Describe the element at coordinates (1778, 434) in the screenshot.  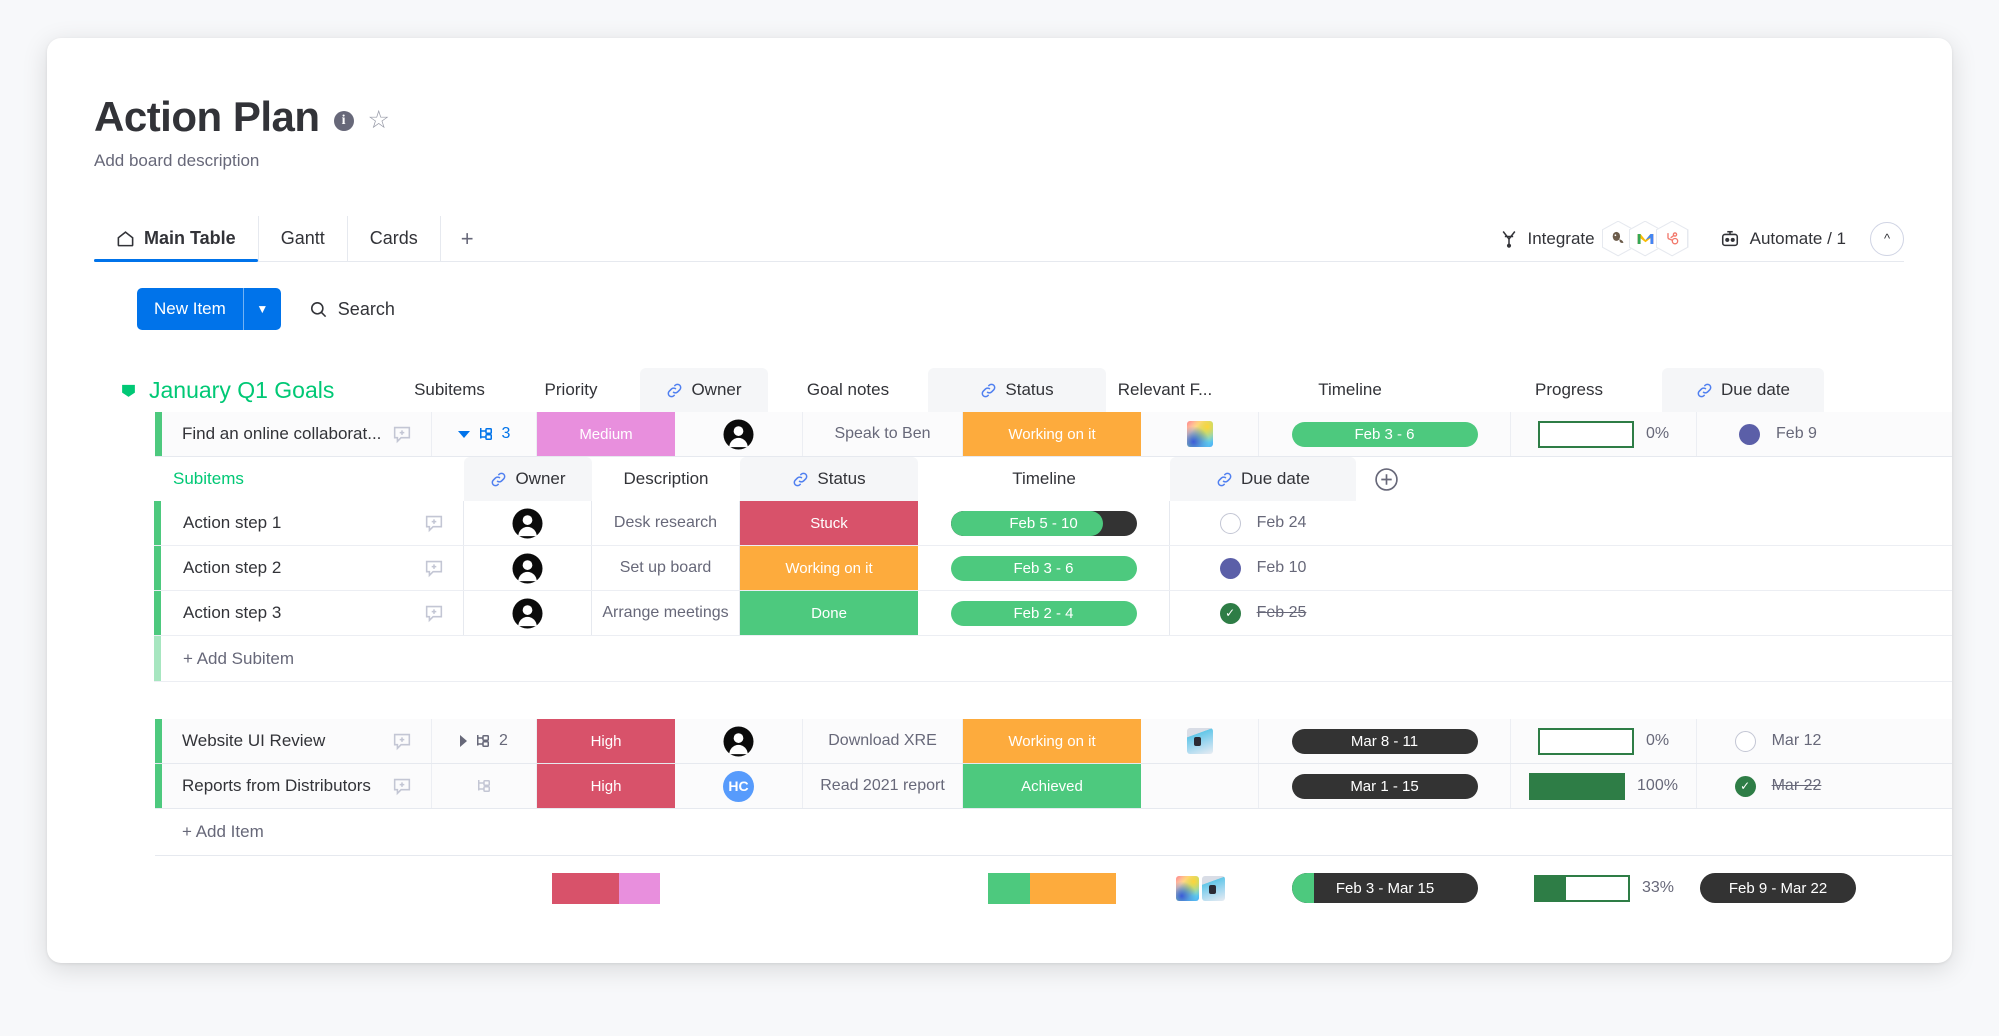
I see `item-due-date-cell: Feb 9` at that location.